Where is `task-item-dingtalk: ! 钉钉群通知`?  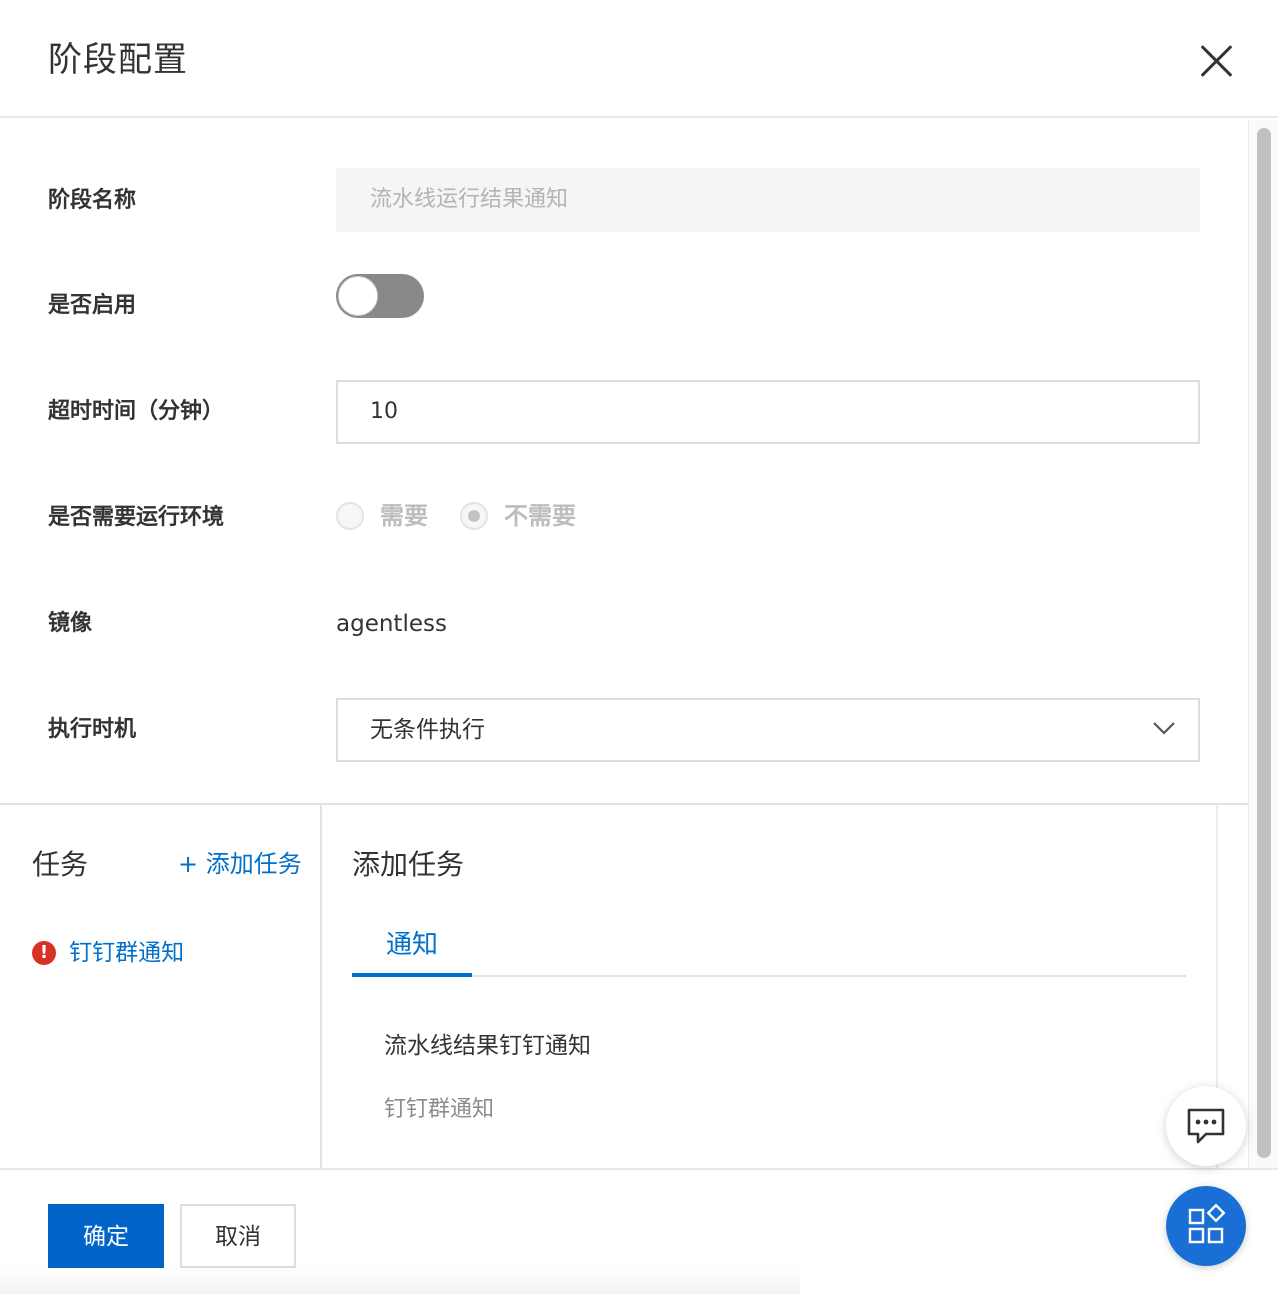
task-item-dingtalk: ! 钉钉群通知 is located at coordinates (108, 953).